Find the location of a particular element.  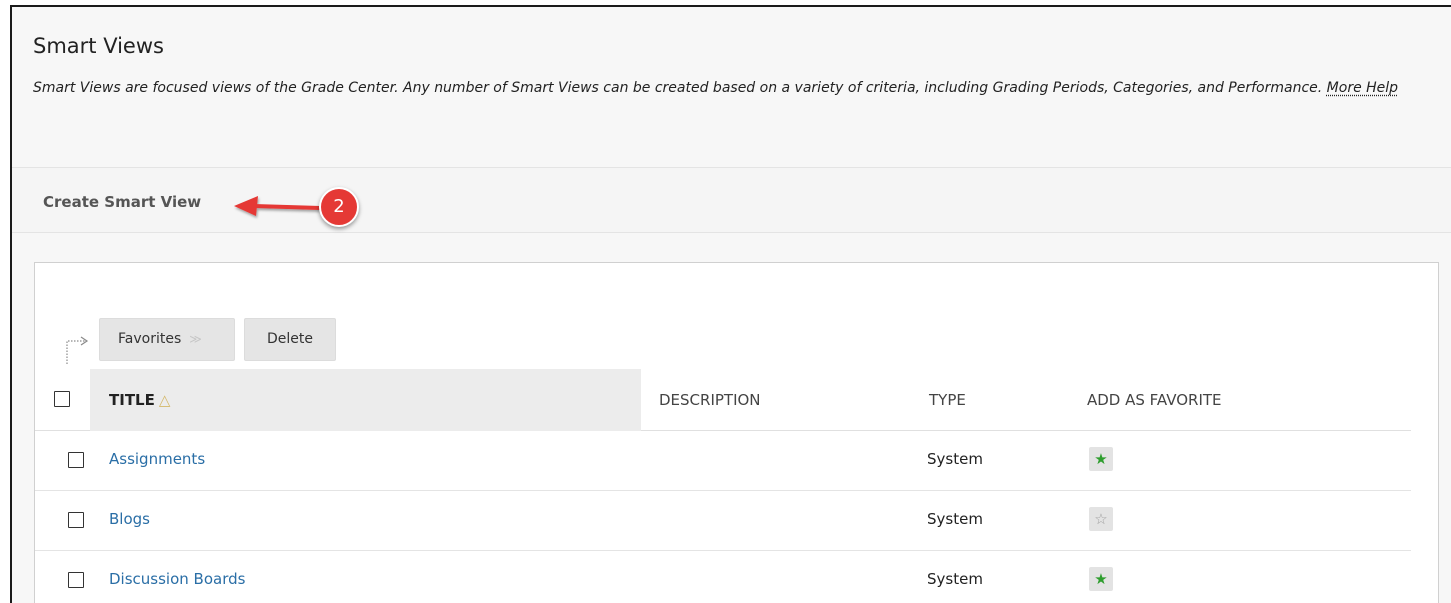

select-all-checkbox is located at coordinates (62, 399).